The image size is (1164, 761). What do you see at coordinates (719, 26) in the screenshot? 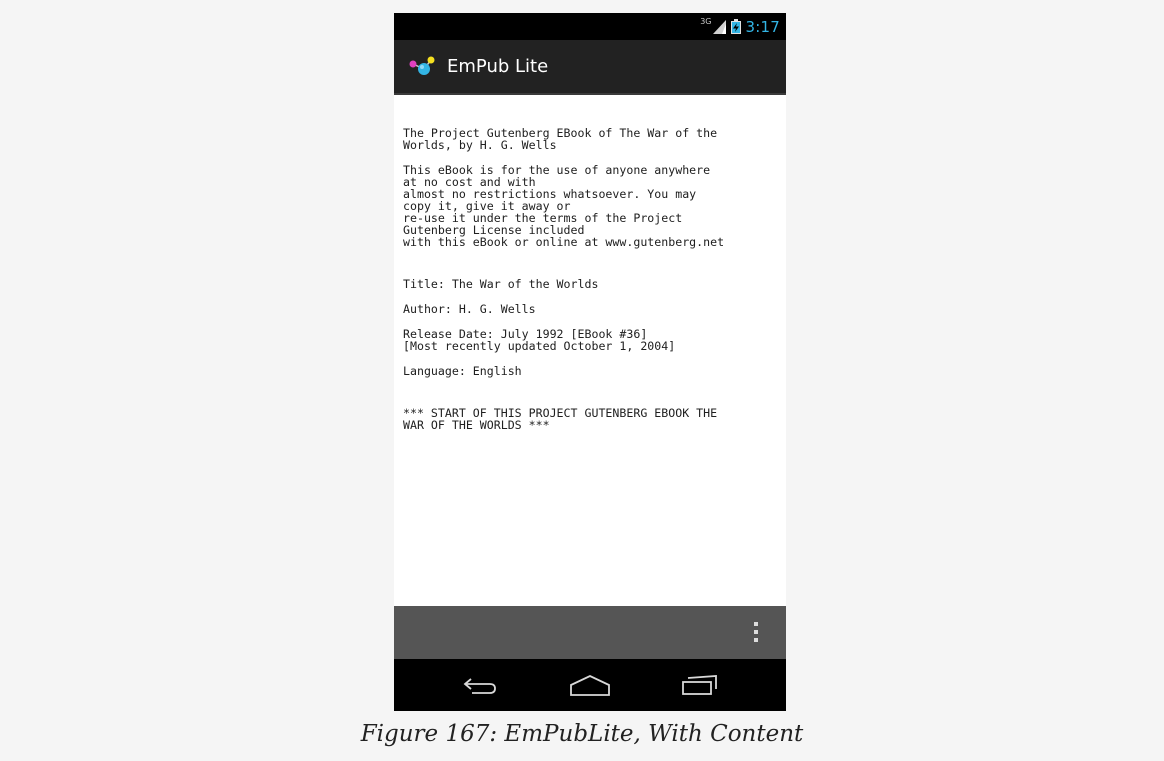
I see `signal-icon` at bounding box center [719, 26].